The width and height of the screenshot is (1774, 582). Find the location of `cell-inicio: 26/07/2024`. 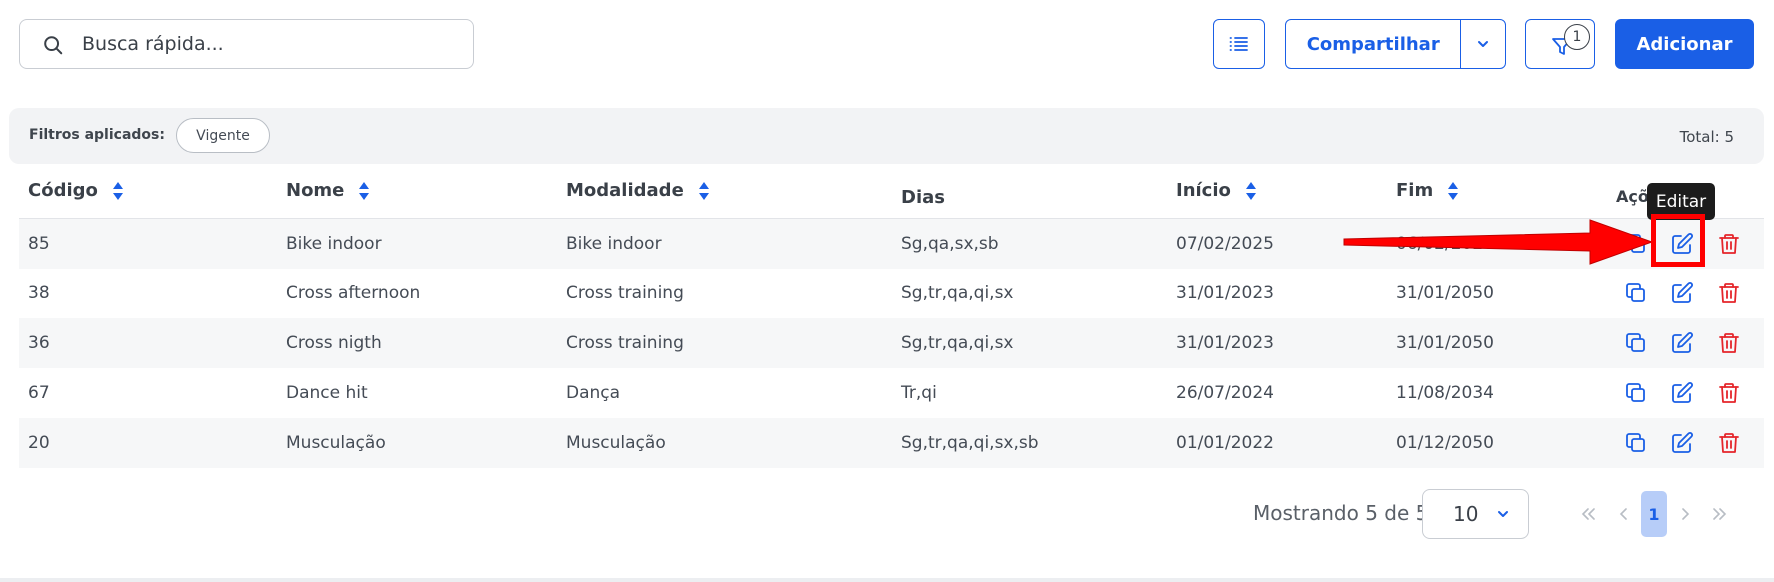

cell-inicio: 26/07/2024 is located at coordinates (1225, 393).